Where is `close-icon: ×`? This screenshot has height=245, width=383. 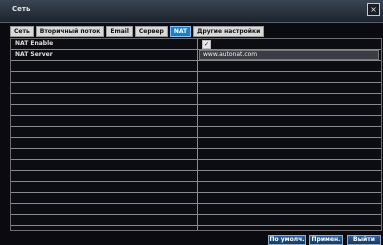
close-icon: × is located at coordinates (373, 9).